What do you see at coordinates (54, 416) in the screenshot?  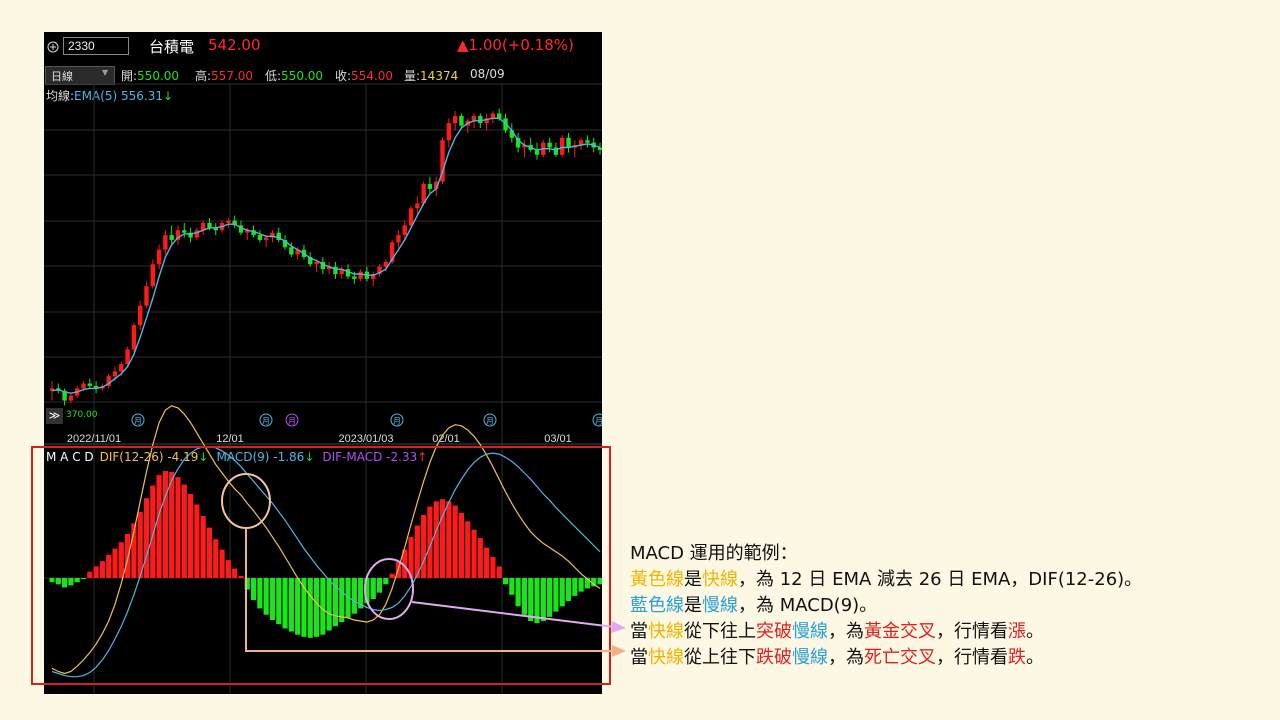 I see `collapse-icon: ≫` at bounding box center [54, 416].